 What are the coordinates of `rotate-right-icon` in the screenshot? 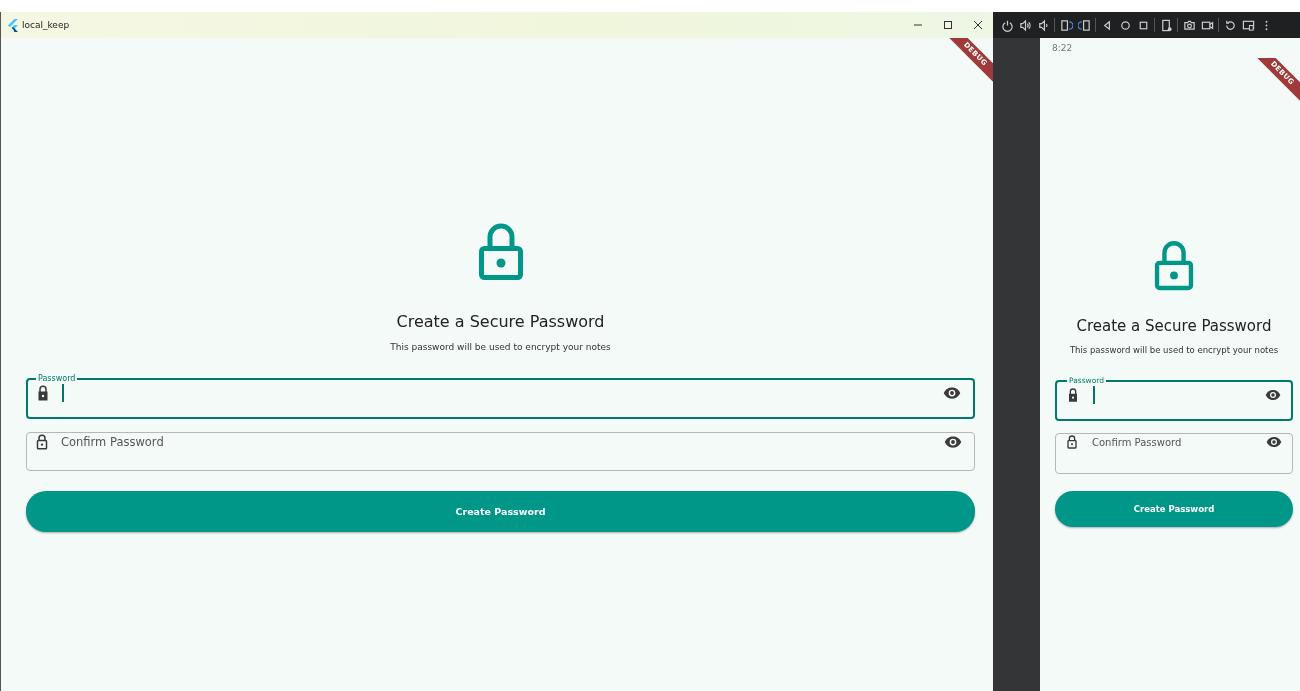 It's located at (1084, 25).